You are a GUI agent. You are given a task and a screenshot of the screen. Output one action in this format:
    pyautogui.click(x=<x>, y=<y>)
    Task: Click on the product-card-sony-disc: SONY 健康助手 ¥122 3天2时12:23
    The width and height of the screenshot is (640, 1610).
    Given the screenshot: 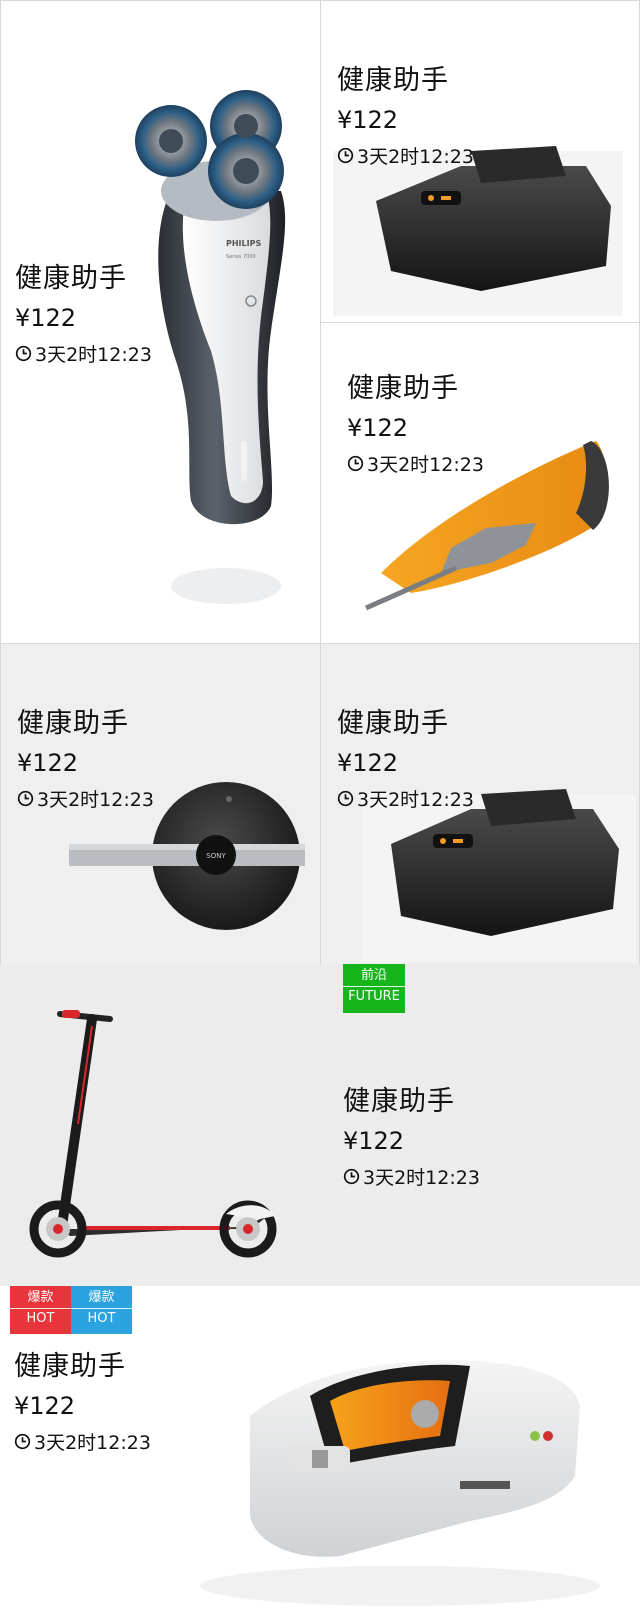 What is the action you would take?
    pyautogui.click(x=160, y=804)
    